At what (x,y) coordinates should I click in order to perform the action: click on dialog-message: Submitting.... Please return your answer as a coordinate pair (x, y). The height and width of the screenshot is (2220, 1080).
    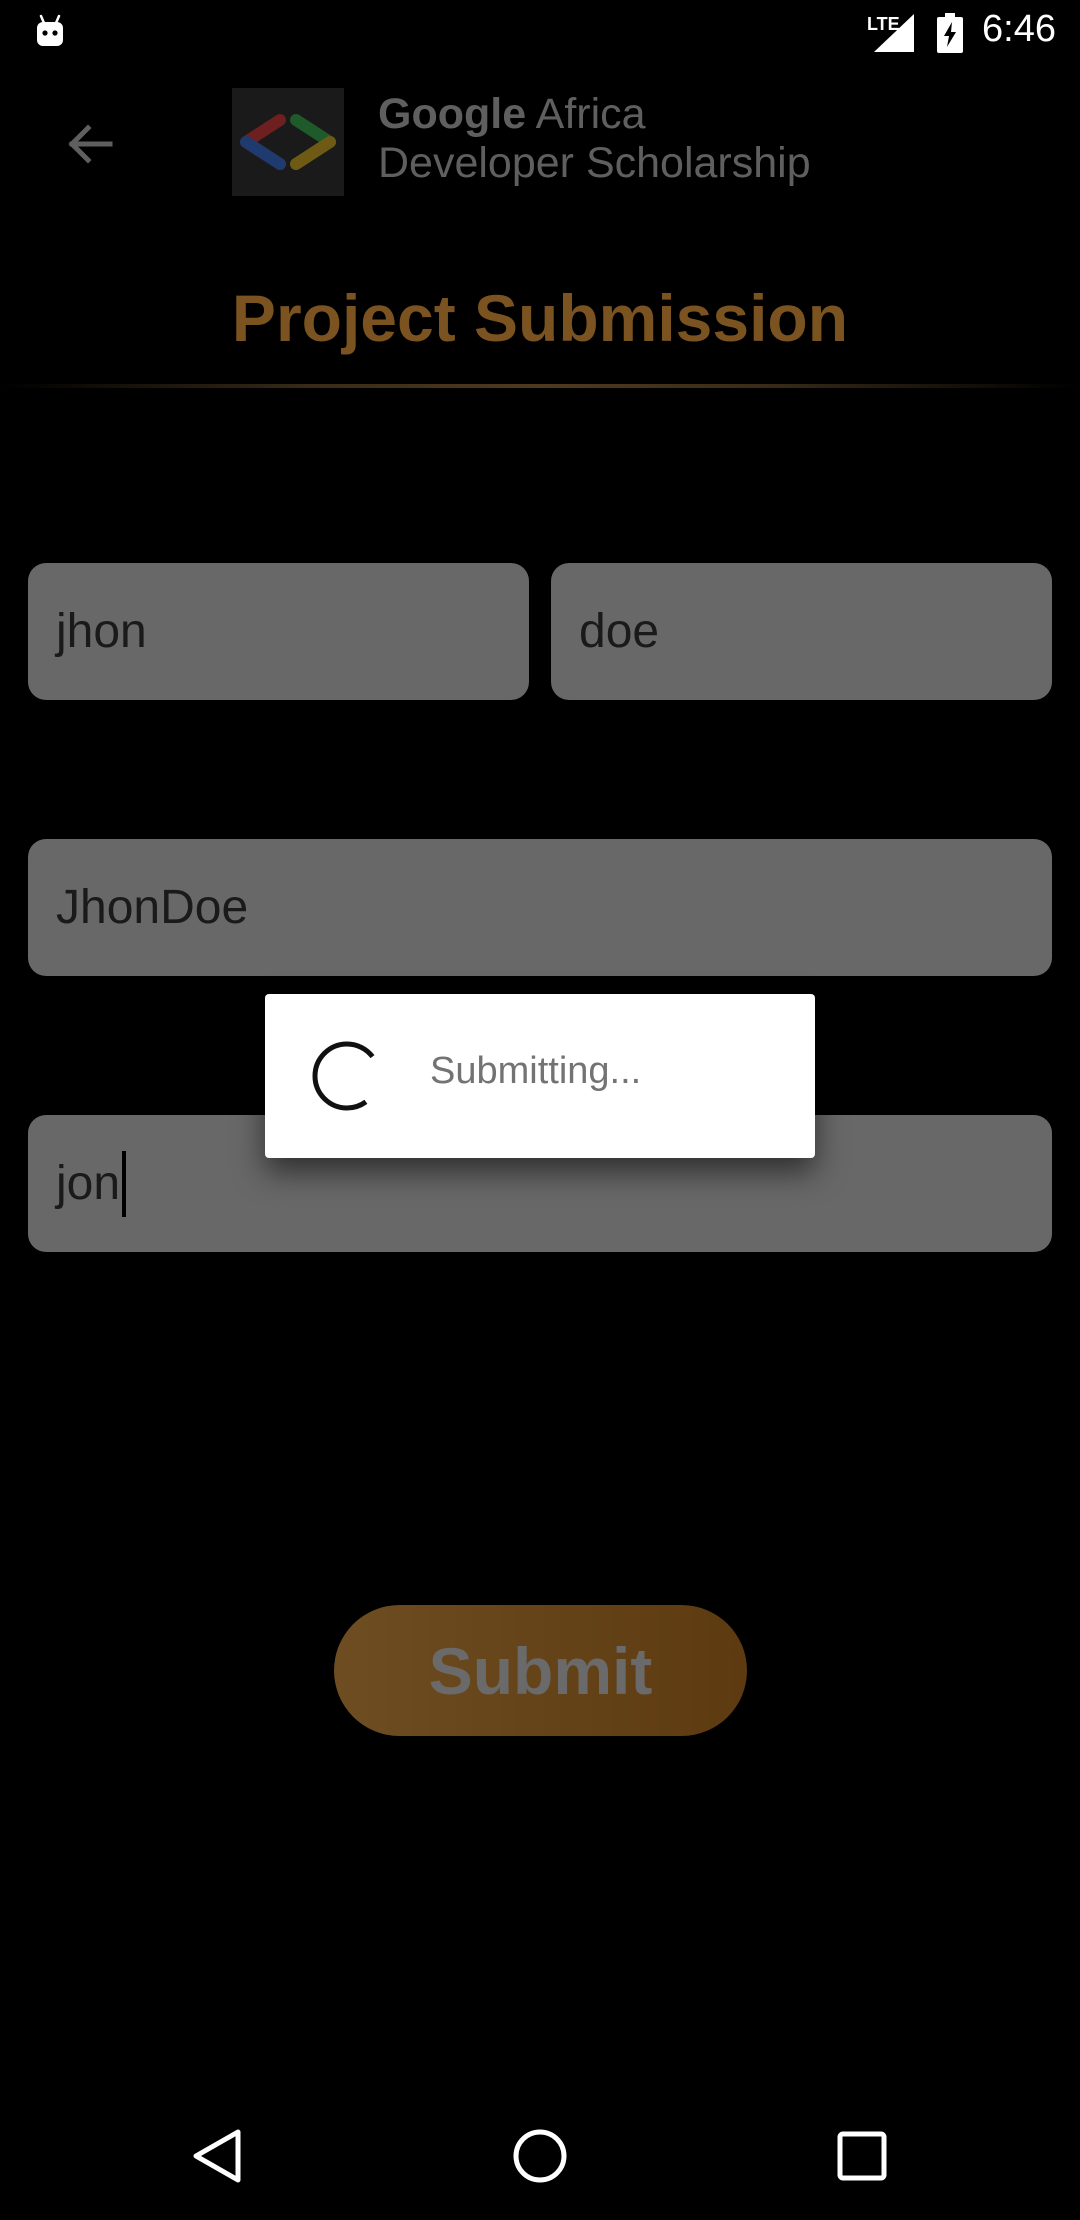
    Looking at the image, I should click on (536, 1071).